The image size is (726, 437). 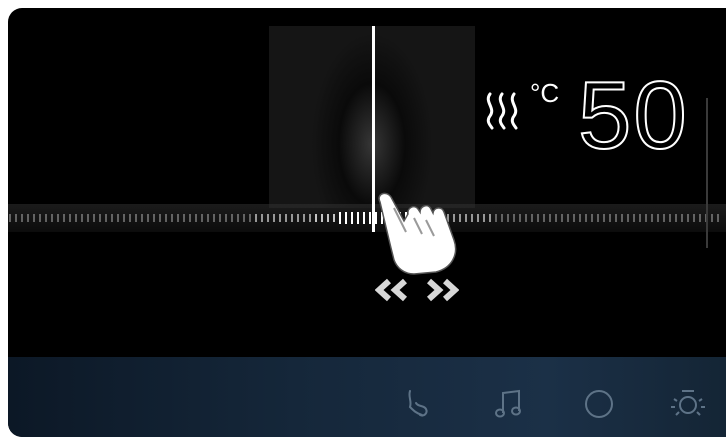 I want to click on temperature-readout: °C 50, so click(x=597, y=117).